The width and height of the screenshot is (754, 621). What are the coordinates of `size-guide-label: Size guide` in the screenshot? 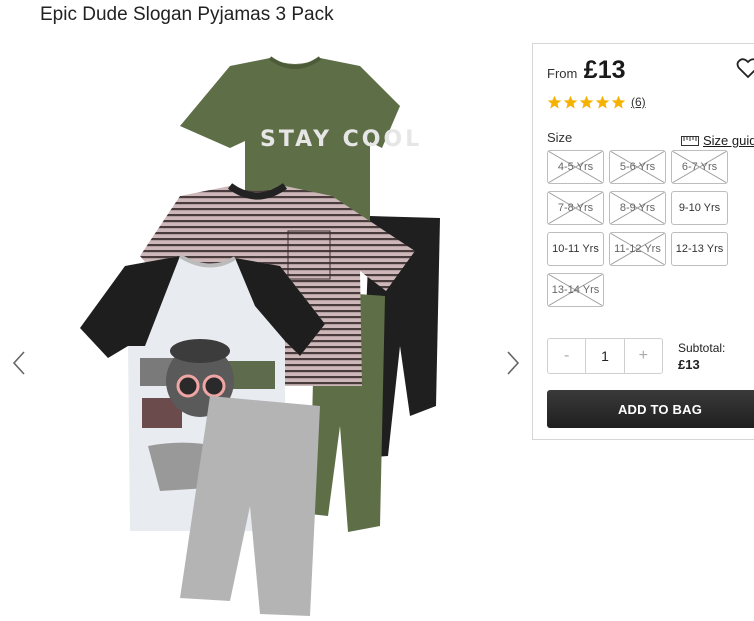 It's located at (728, 140).